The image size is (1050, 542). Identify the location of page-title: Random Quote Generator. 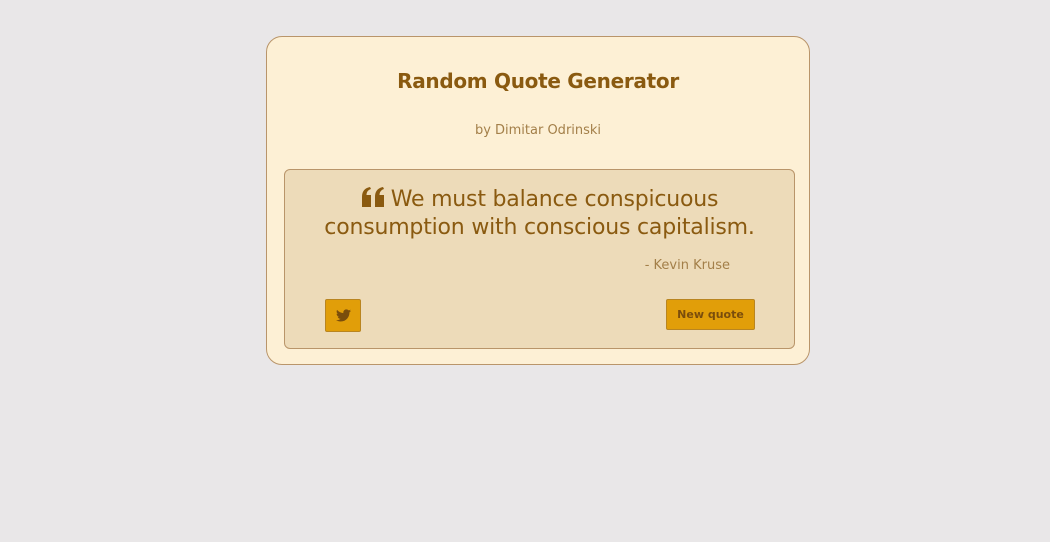
(538, 81).